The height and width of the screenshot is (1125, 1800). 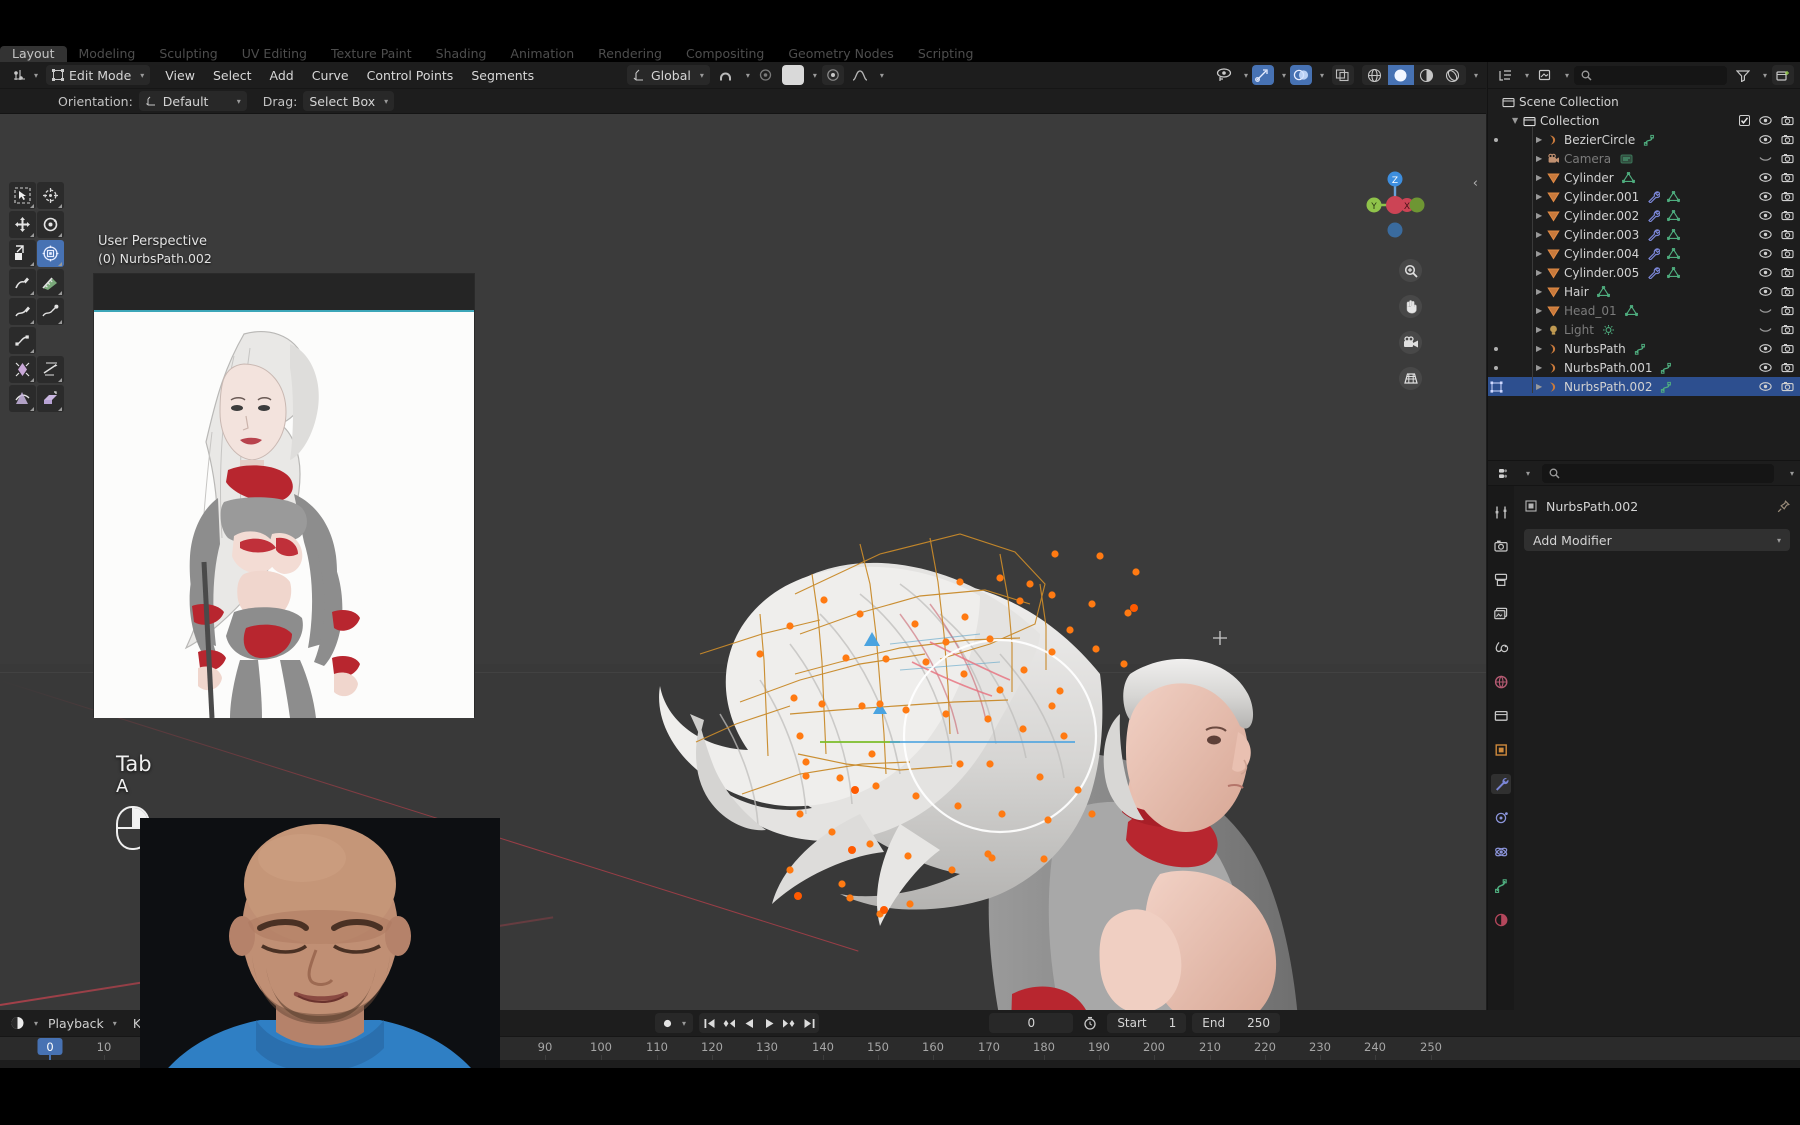 What do you see at coordinates (98, 75) in the screenshot?
I see `mode-selector: Edit Mode ▾` at bounding box center [98, 75].